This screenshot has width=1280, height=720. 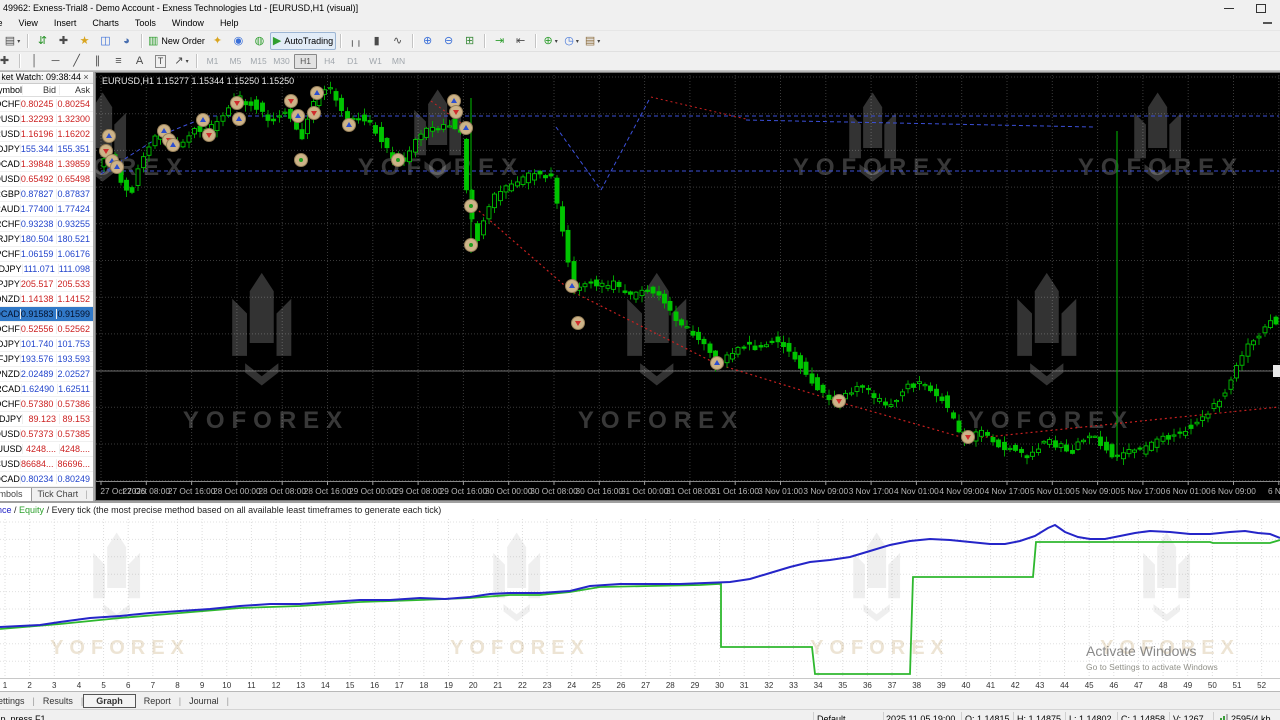 I want to click on timeframe-h4: H4, so click(x=329, y=61).